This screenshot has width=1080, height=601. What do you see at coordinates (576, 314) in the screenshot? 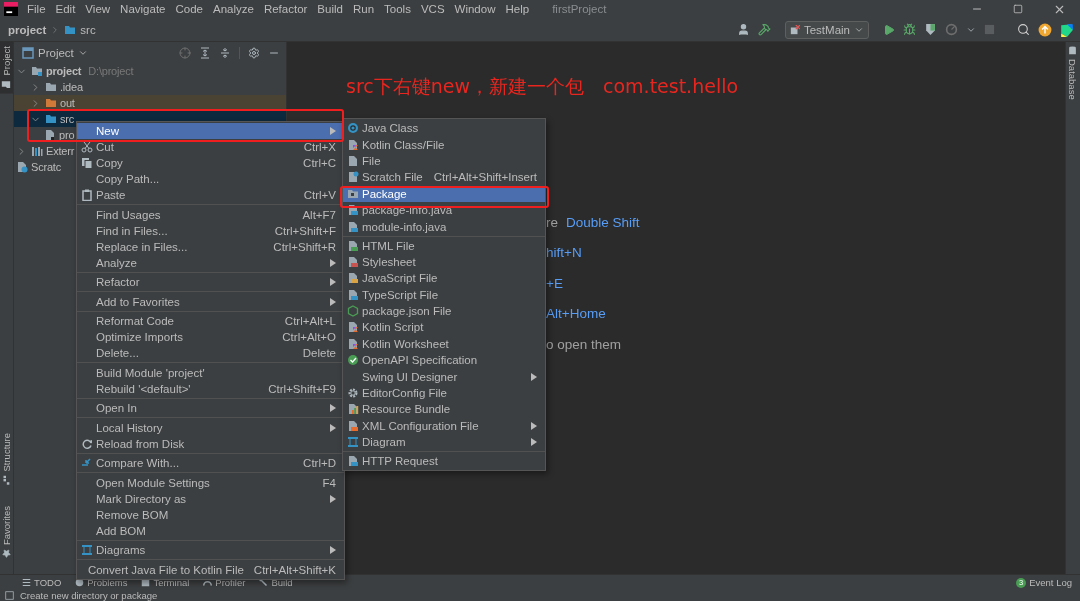
I see `shortcut-hint: Alt+Home` at bounding box center [576, 314].